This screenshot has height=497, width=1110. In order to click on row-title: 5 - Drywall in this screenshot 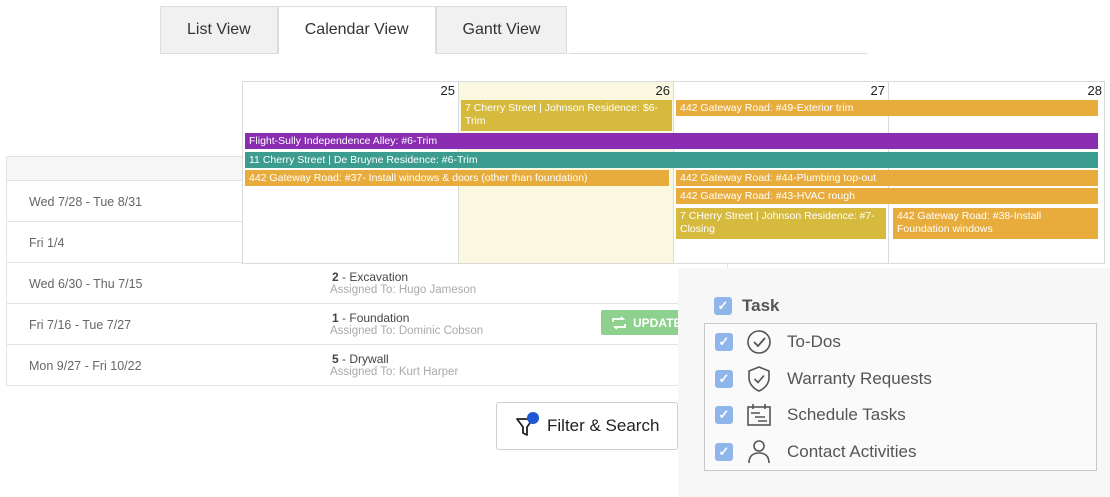, I will do `click(360, 359)`.